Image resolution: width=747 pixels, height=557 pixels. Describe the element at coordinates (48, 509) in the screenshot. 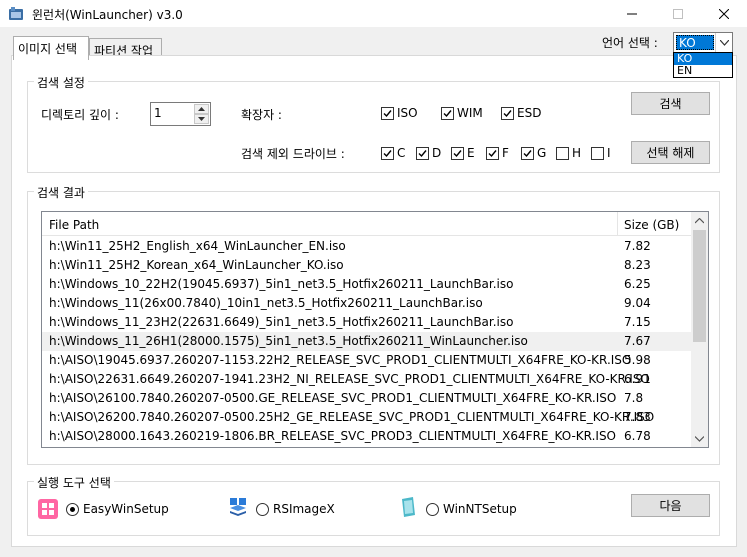

I see `easywinsetup-icon` at that location.